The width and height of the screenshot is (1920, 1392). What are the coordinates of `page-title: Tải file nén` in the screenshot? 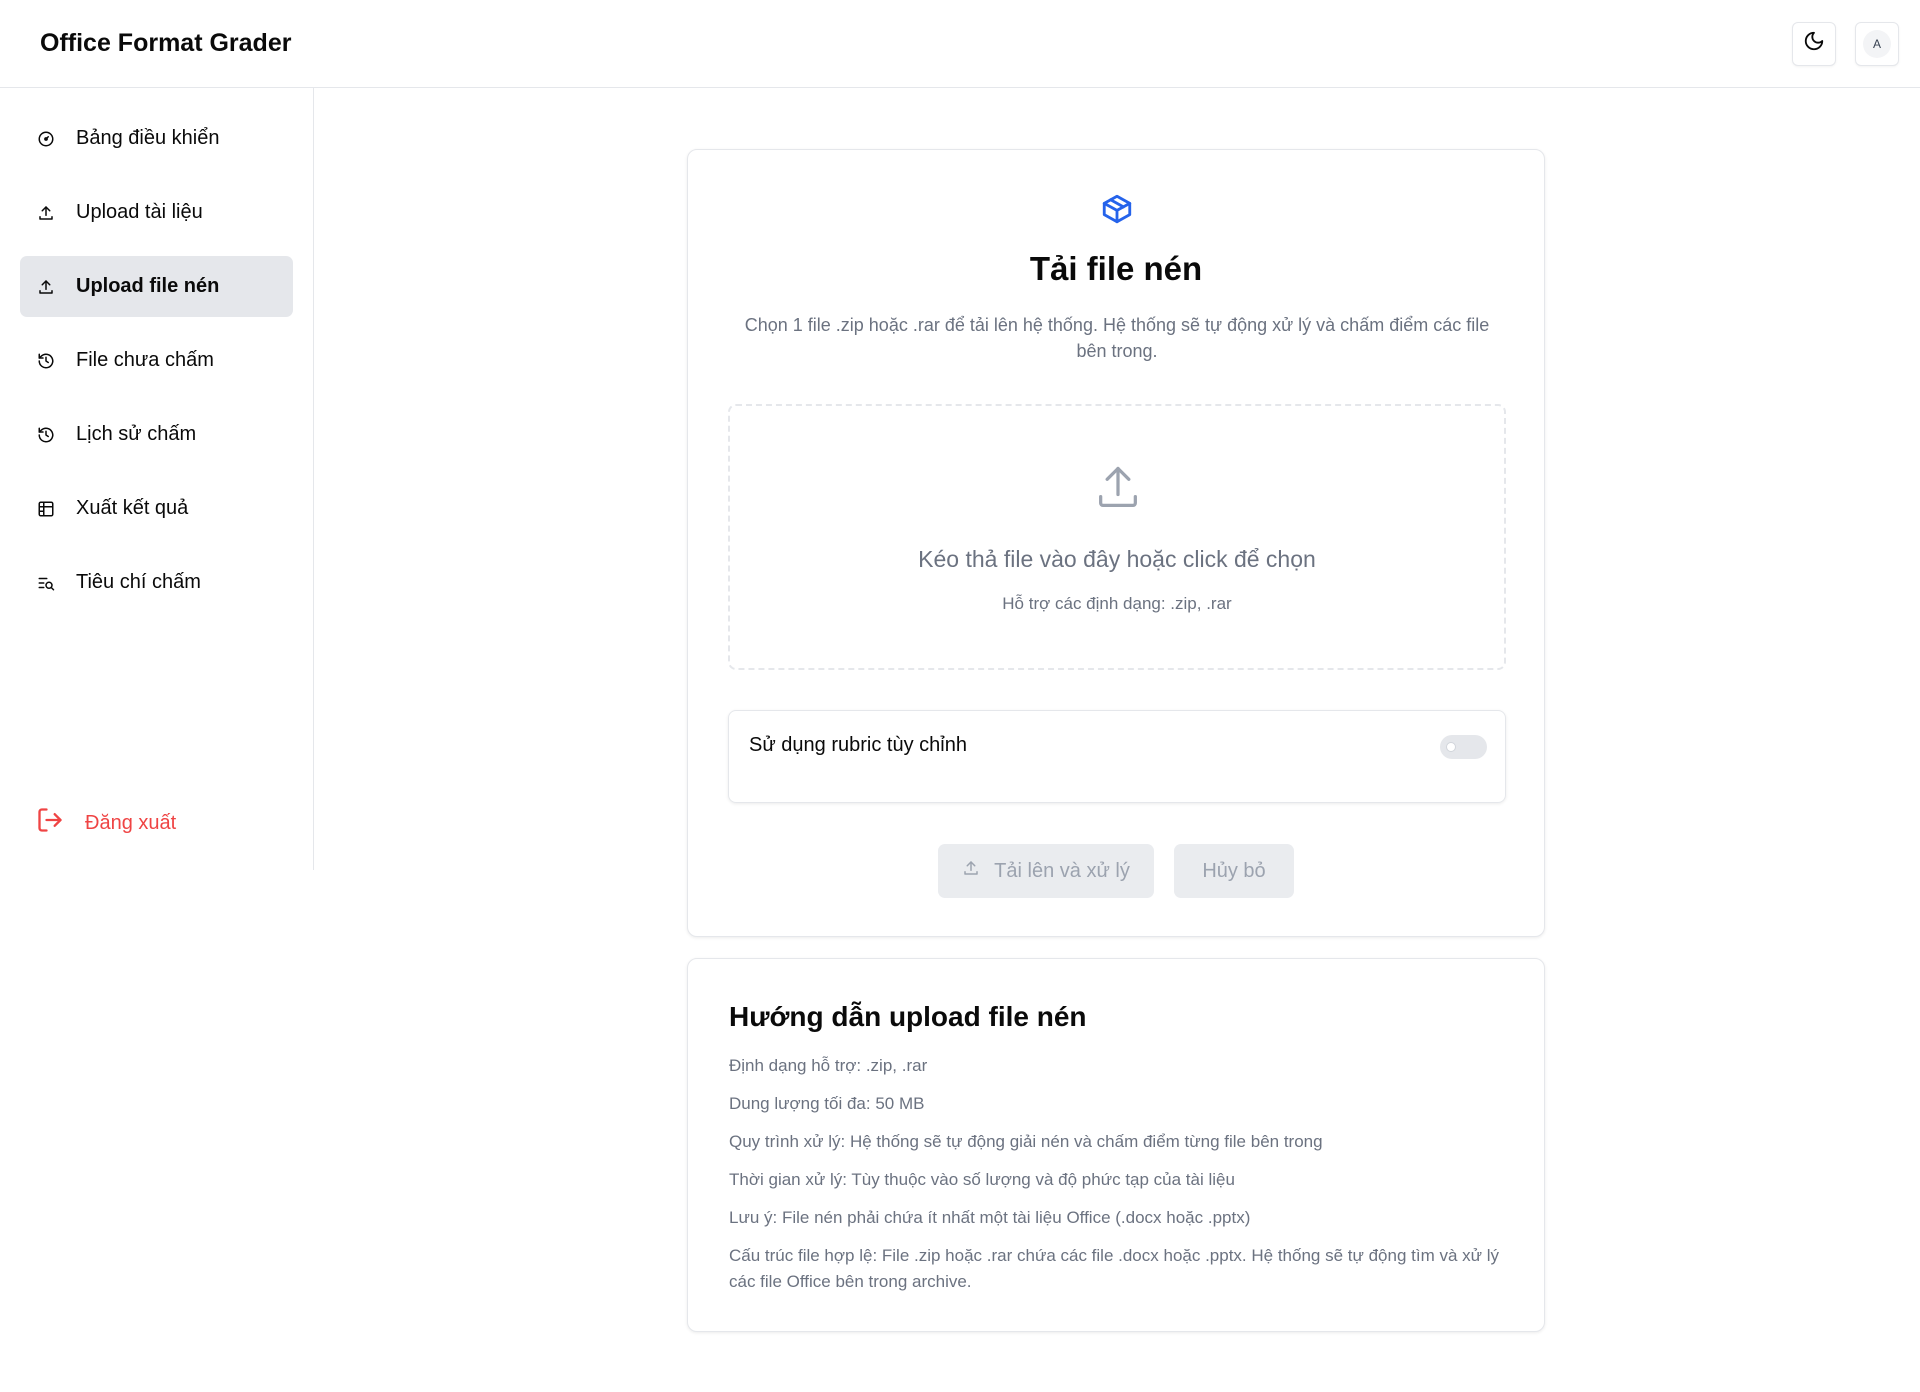 It's located at (1116, 268).